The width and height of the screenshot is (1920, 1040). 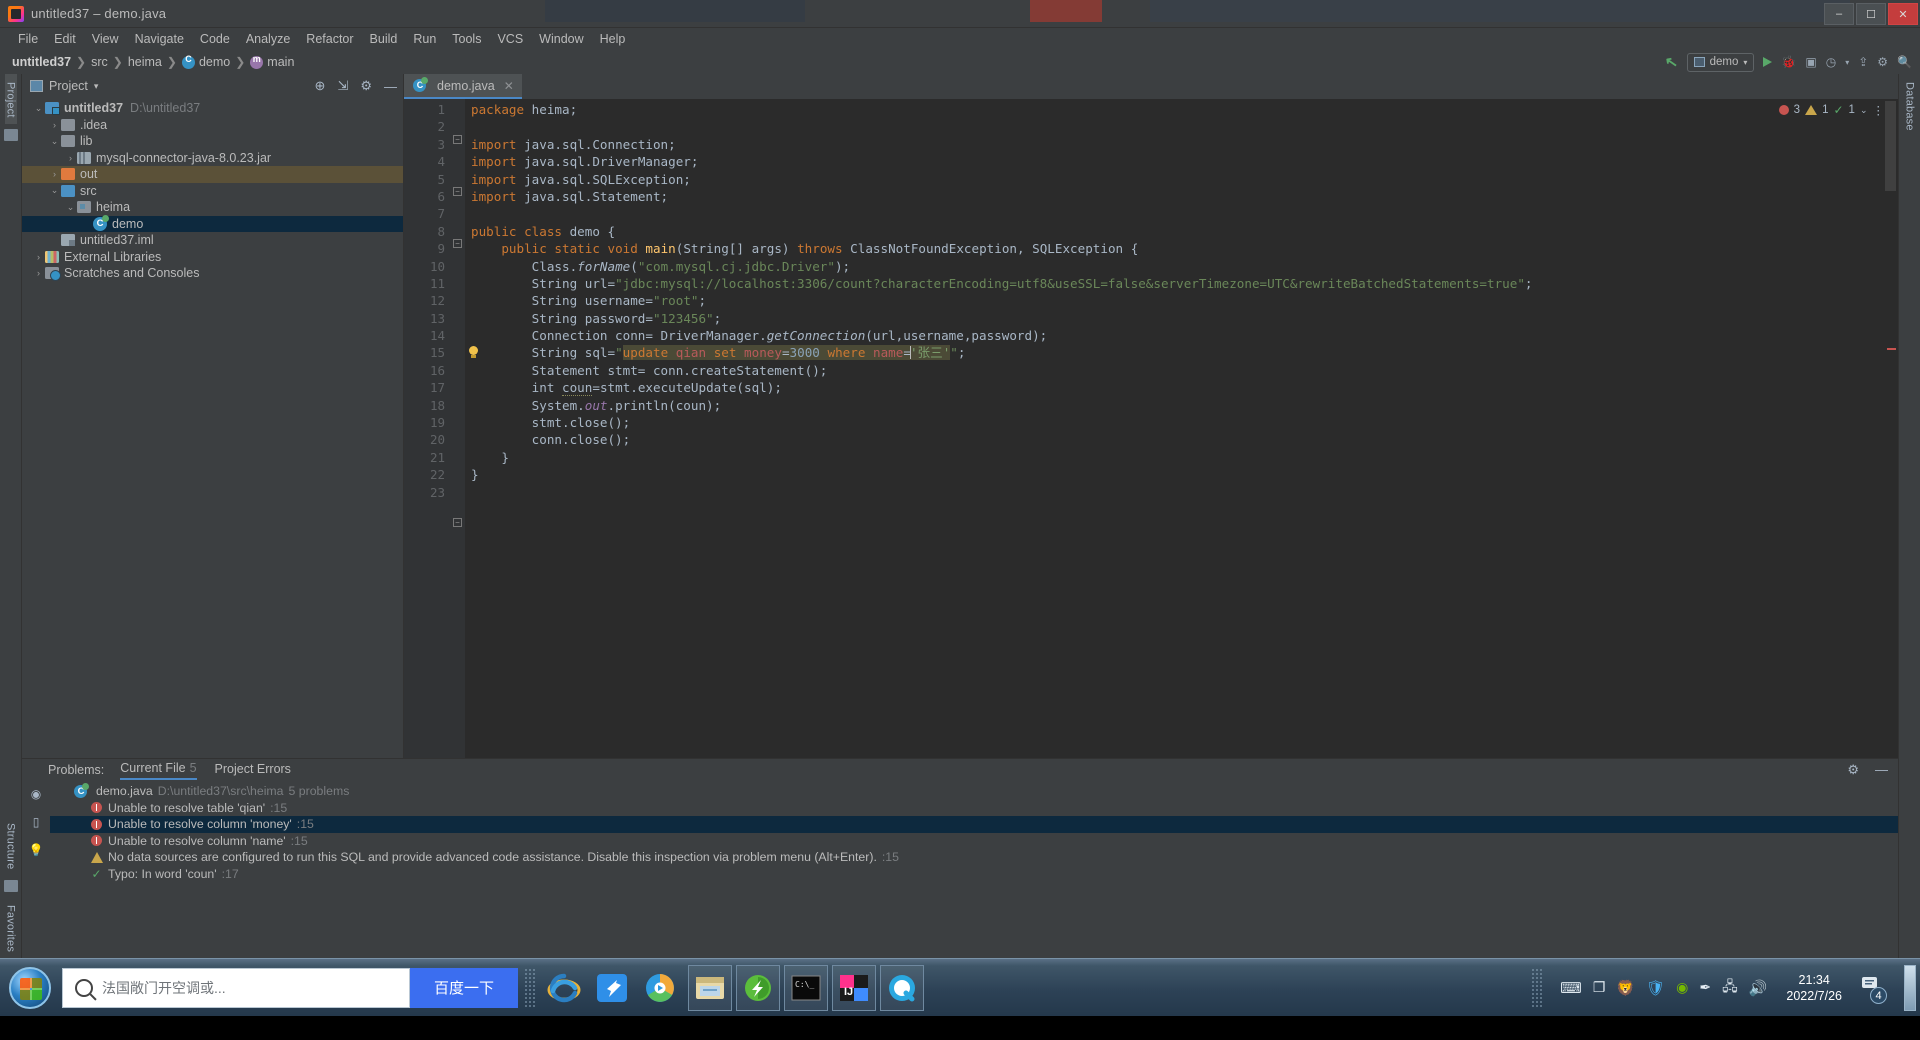 I want to click on tree-node-mysql-connector-java-8-0-23-jar: › mysql-connector-java-8.0.23.jar, so click(x=212, y=158).